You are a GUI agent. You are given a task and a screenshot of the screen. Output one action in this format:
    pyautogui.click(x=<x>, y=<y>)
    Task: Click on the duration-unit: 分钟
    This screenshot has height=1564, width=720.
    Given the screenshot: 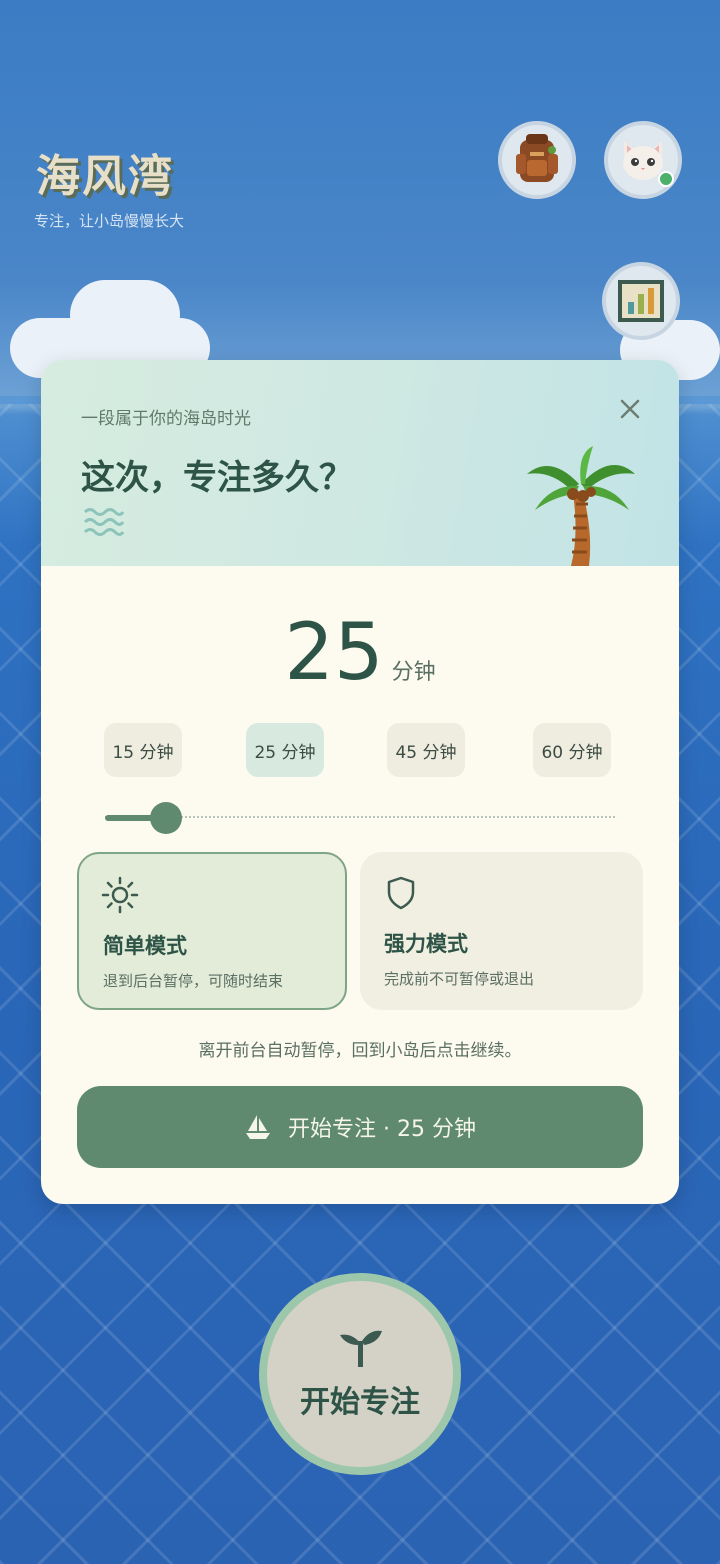 What is the action you would take?
    pyautogui.click(x=413, y=672)
    